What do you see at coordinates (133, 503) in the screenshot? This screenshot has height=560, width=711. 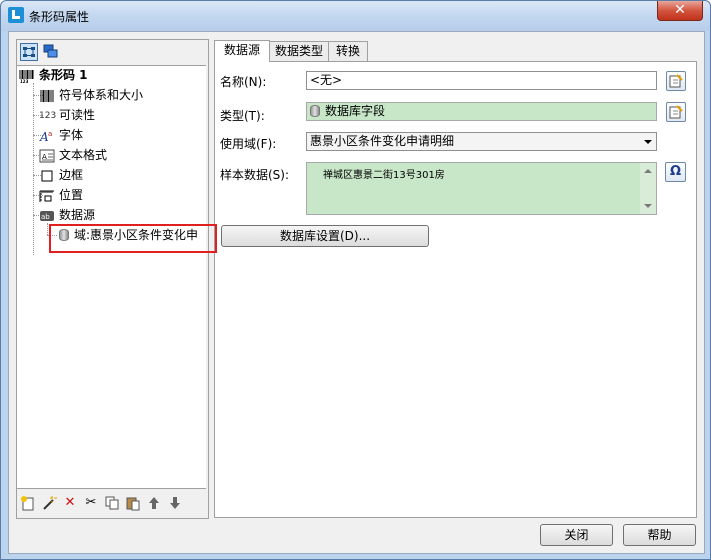 I see `paste-icon` at bounding box center [133, 503].